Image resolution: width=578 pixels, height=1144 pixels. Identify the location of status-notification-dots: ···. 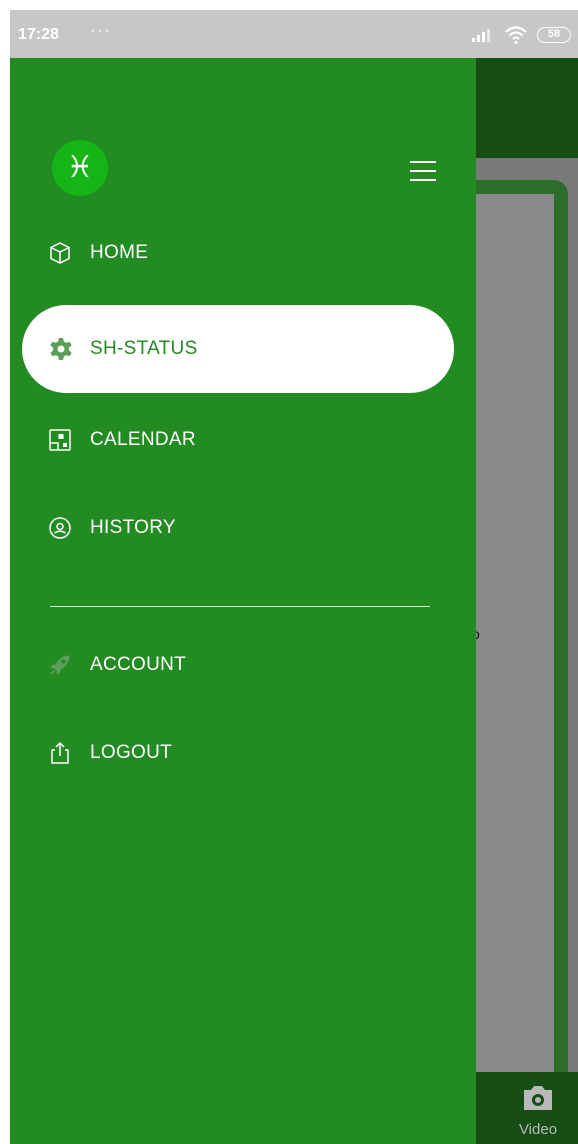
(101, 30).